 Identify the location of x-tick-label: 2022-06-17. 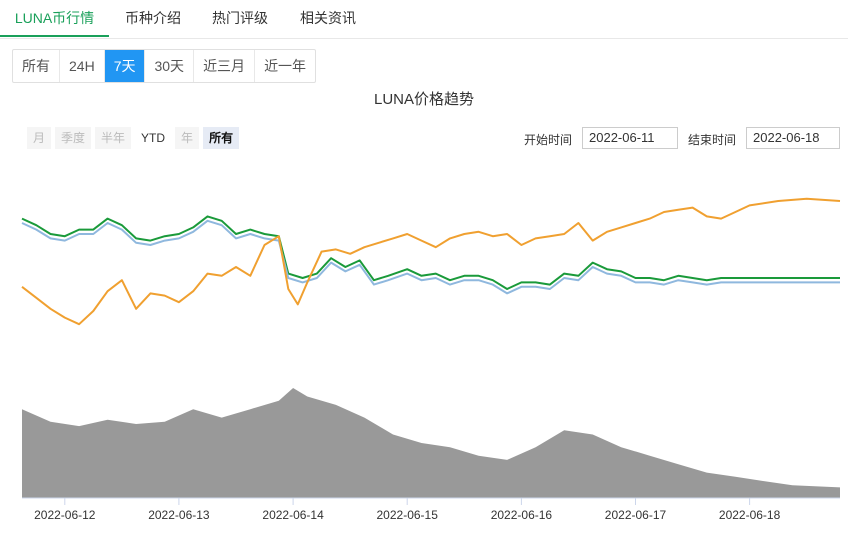
(636, 515).